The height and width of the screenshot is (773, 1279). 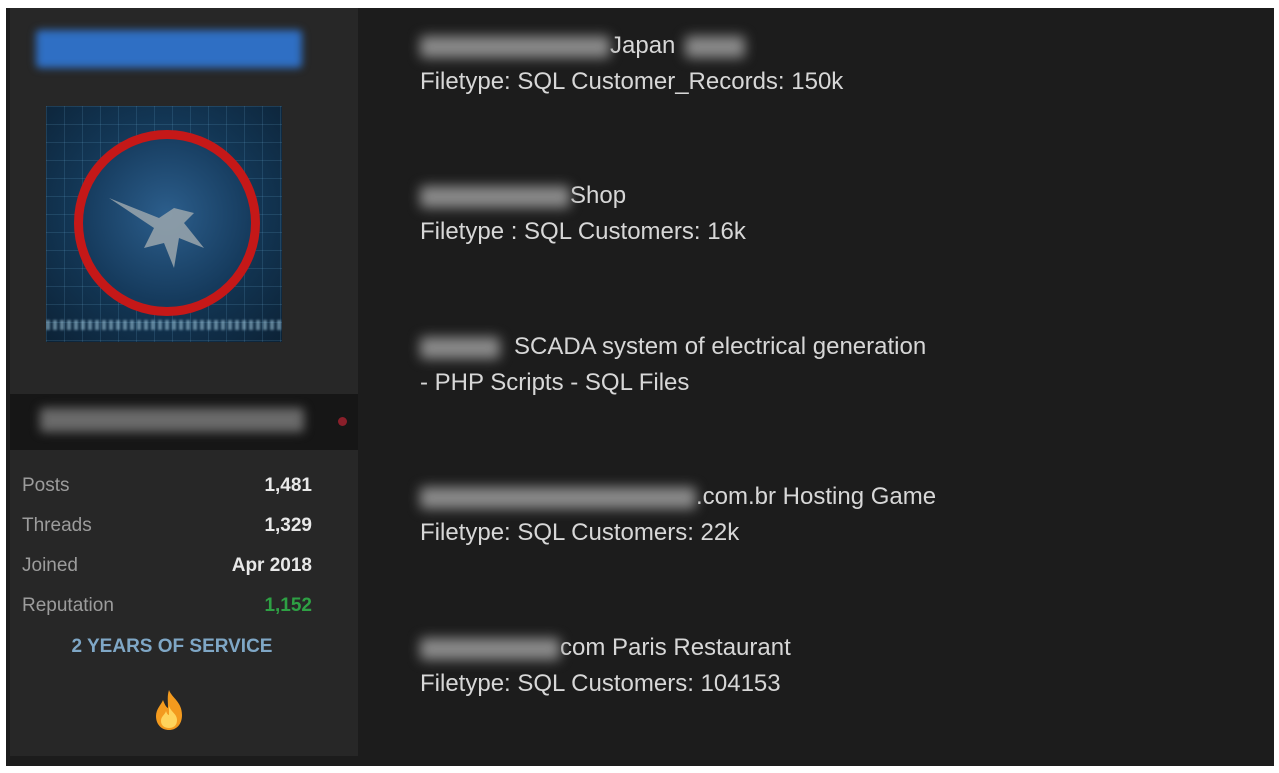 What do you see at coordinates (816, 496) in the screenshot?
I see `listing-title-text: .com.br Hosting Game` at bounding box center [816, 496].